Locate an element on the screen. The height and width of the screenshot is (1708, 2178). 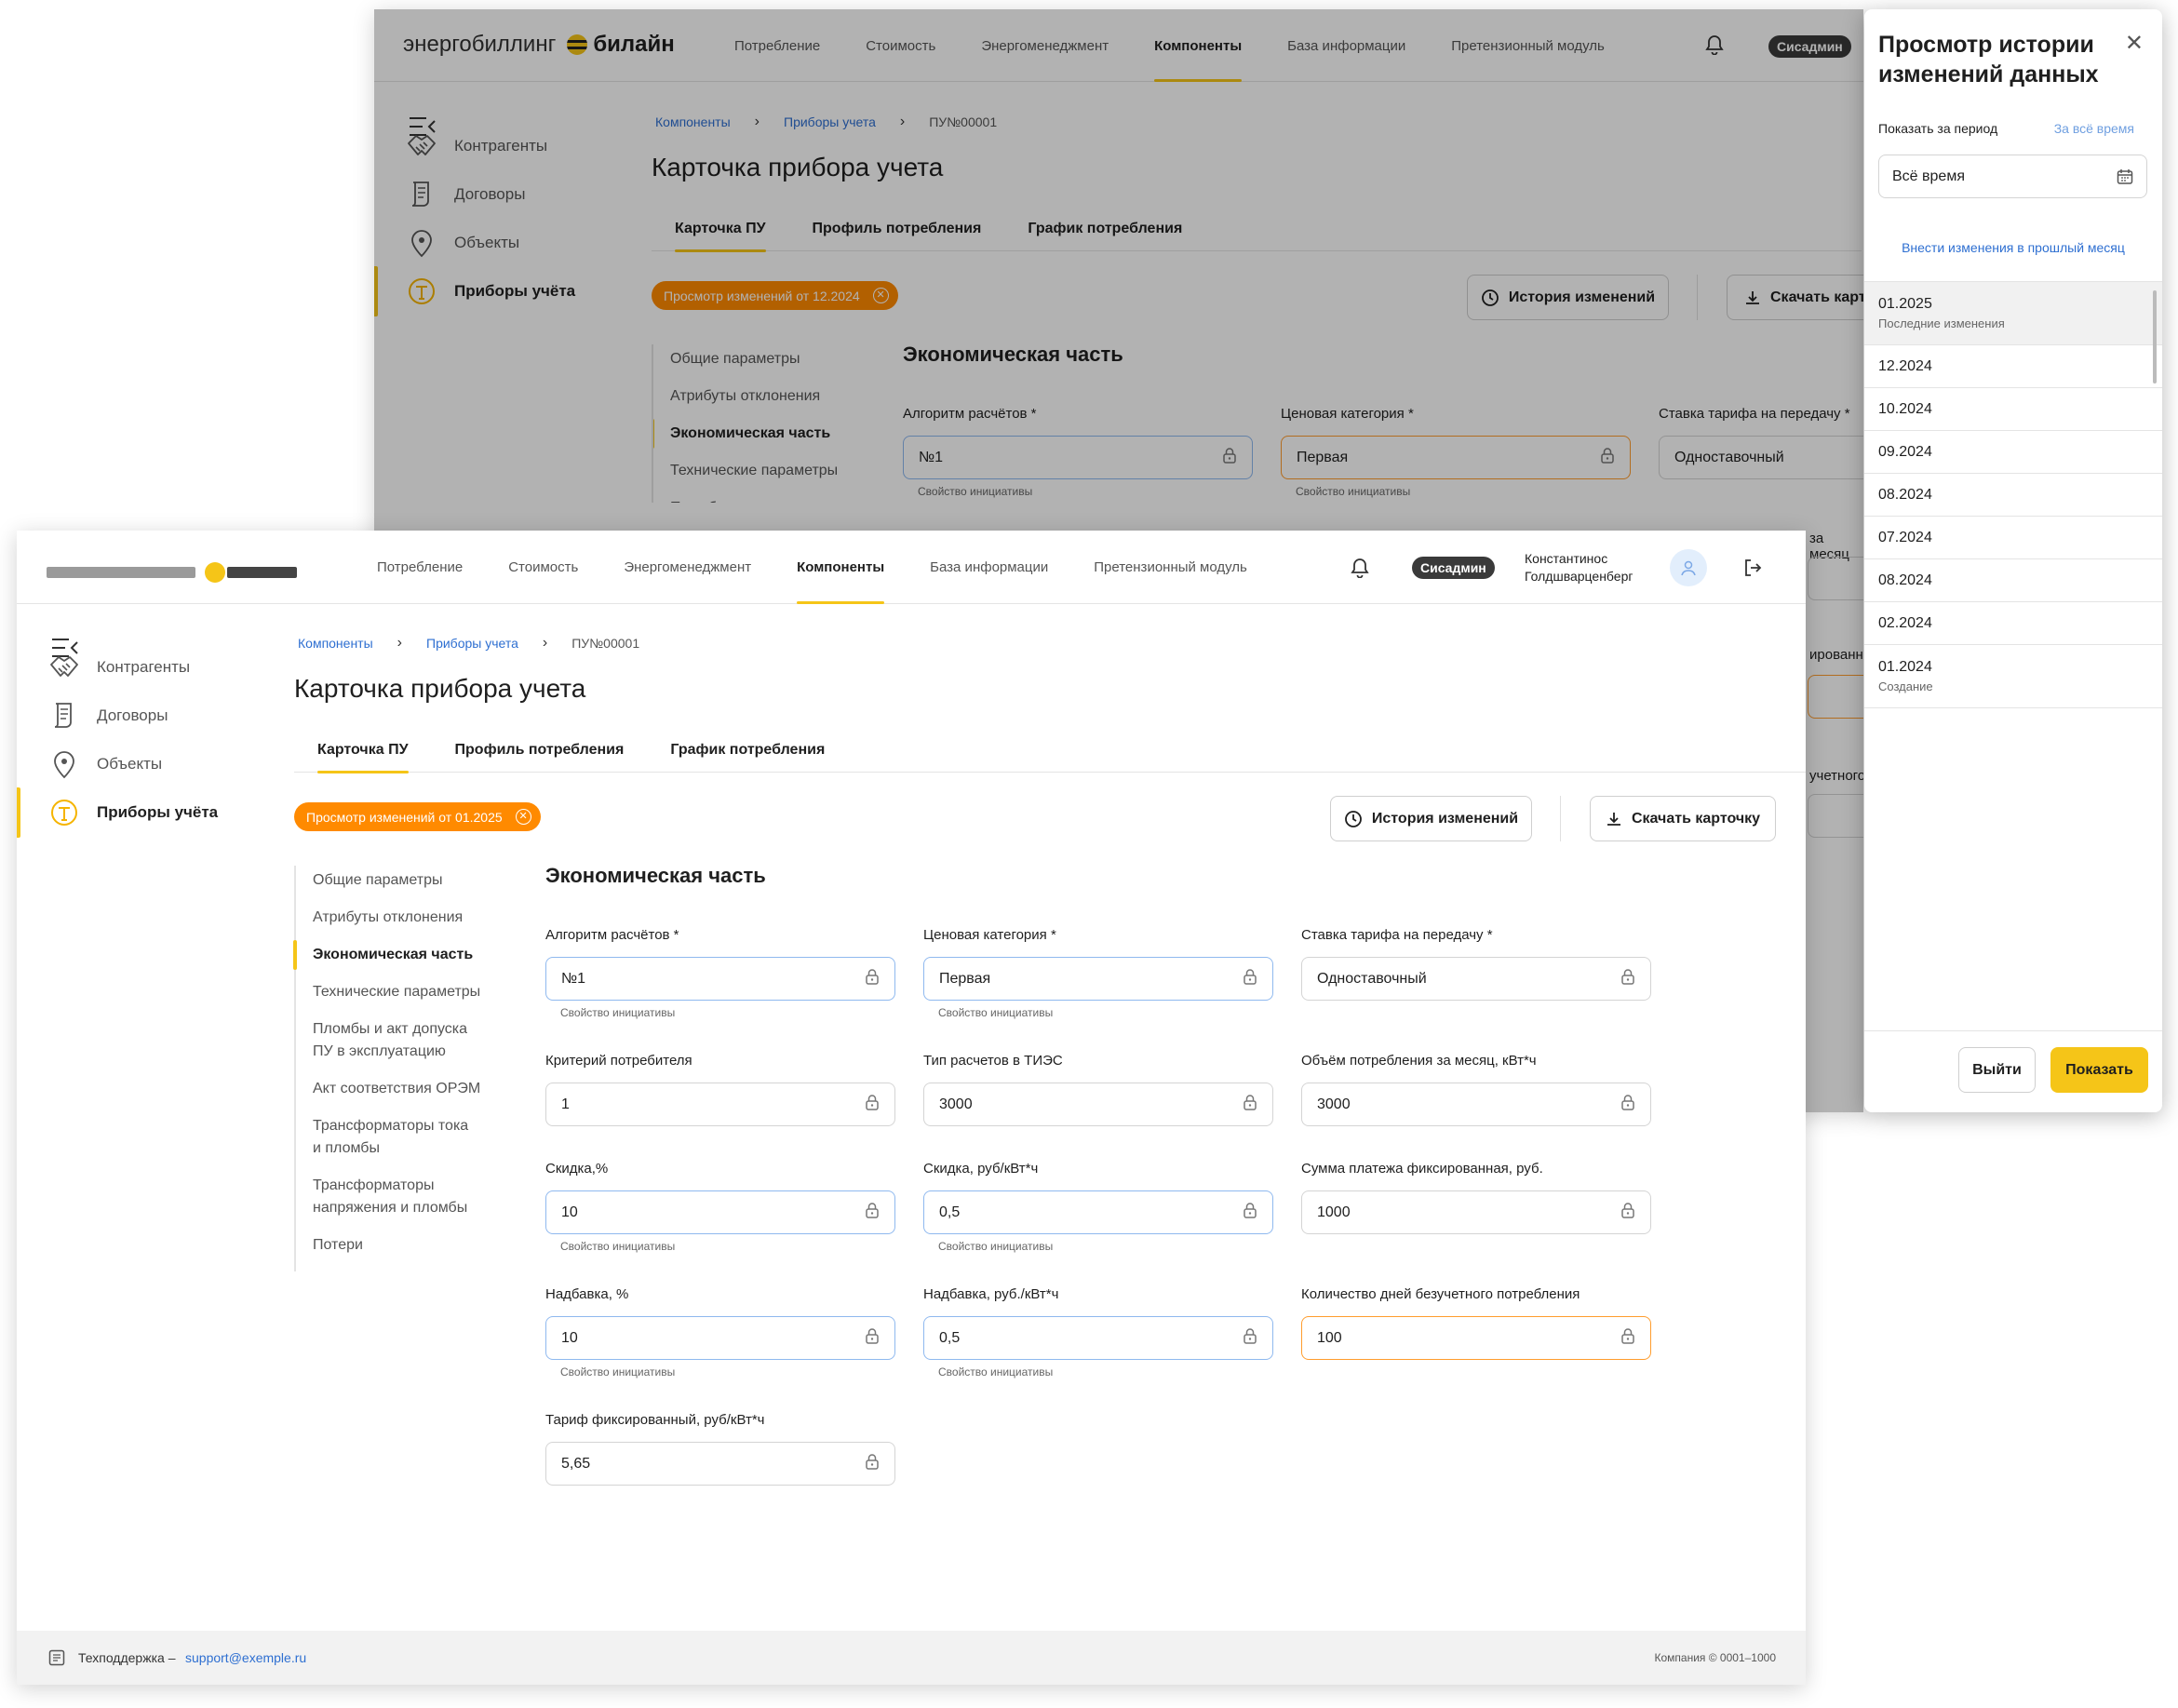
field-input: 100 is located at coordinates (1476, 1338).